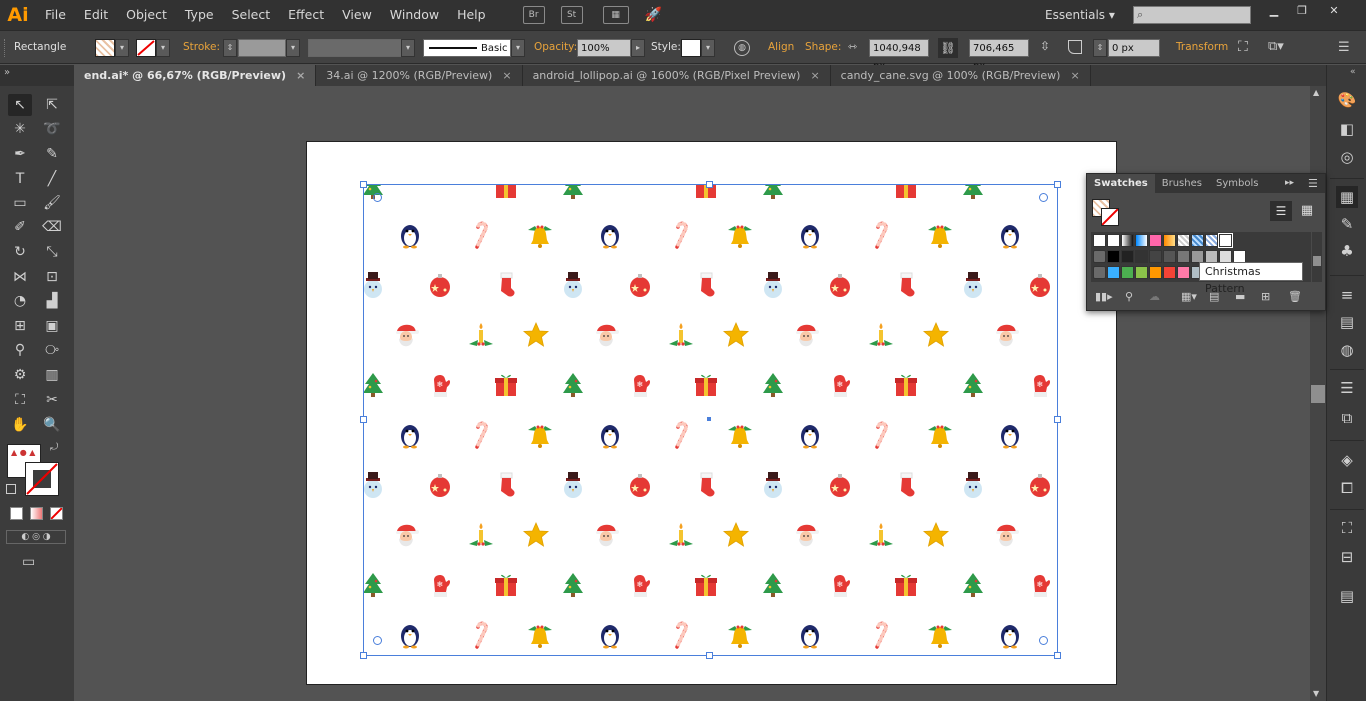  I want to click on layers-panel-icon: ◈, so click(1347, 460).